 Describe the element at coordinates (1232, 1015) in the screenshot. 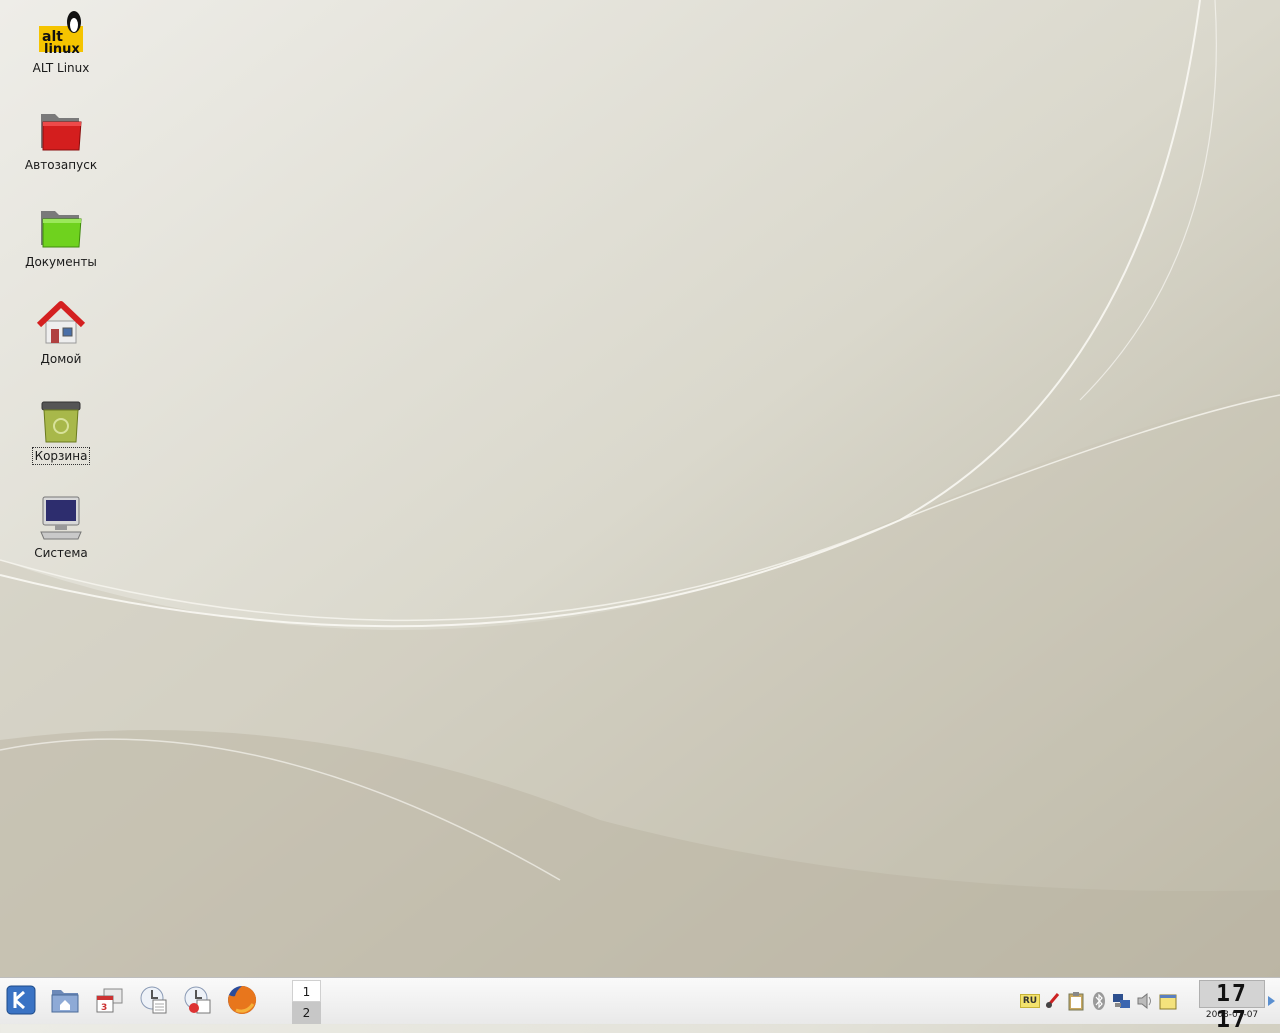

I see `clock-date: 2008-01-07` at that location.